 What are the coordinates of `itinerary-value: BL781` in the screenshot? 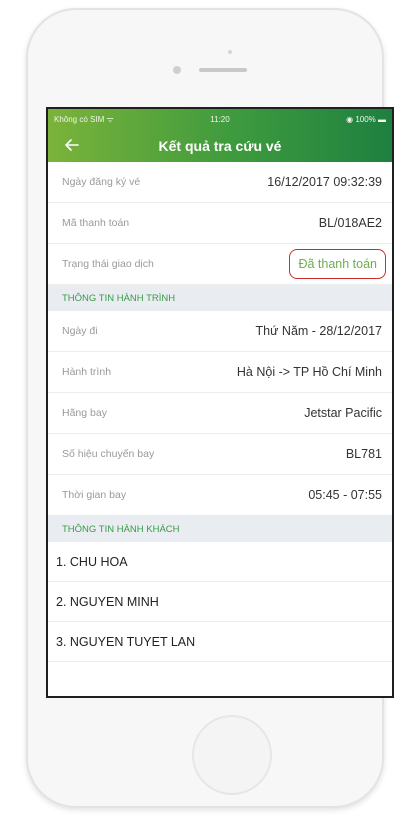 It's located at (363, 454).